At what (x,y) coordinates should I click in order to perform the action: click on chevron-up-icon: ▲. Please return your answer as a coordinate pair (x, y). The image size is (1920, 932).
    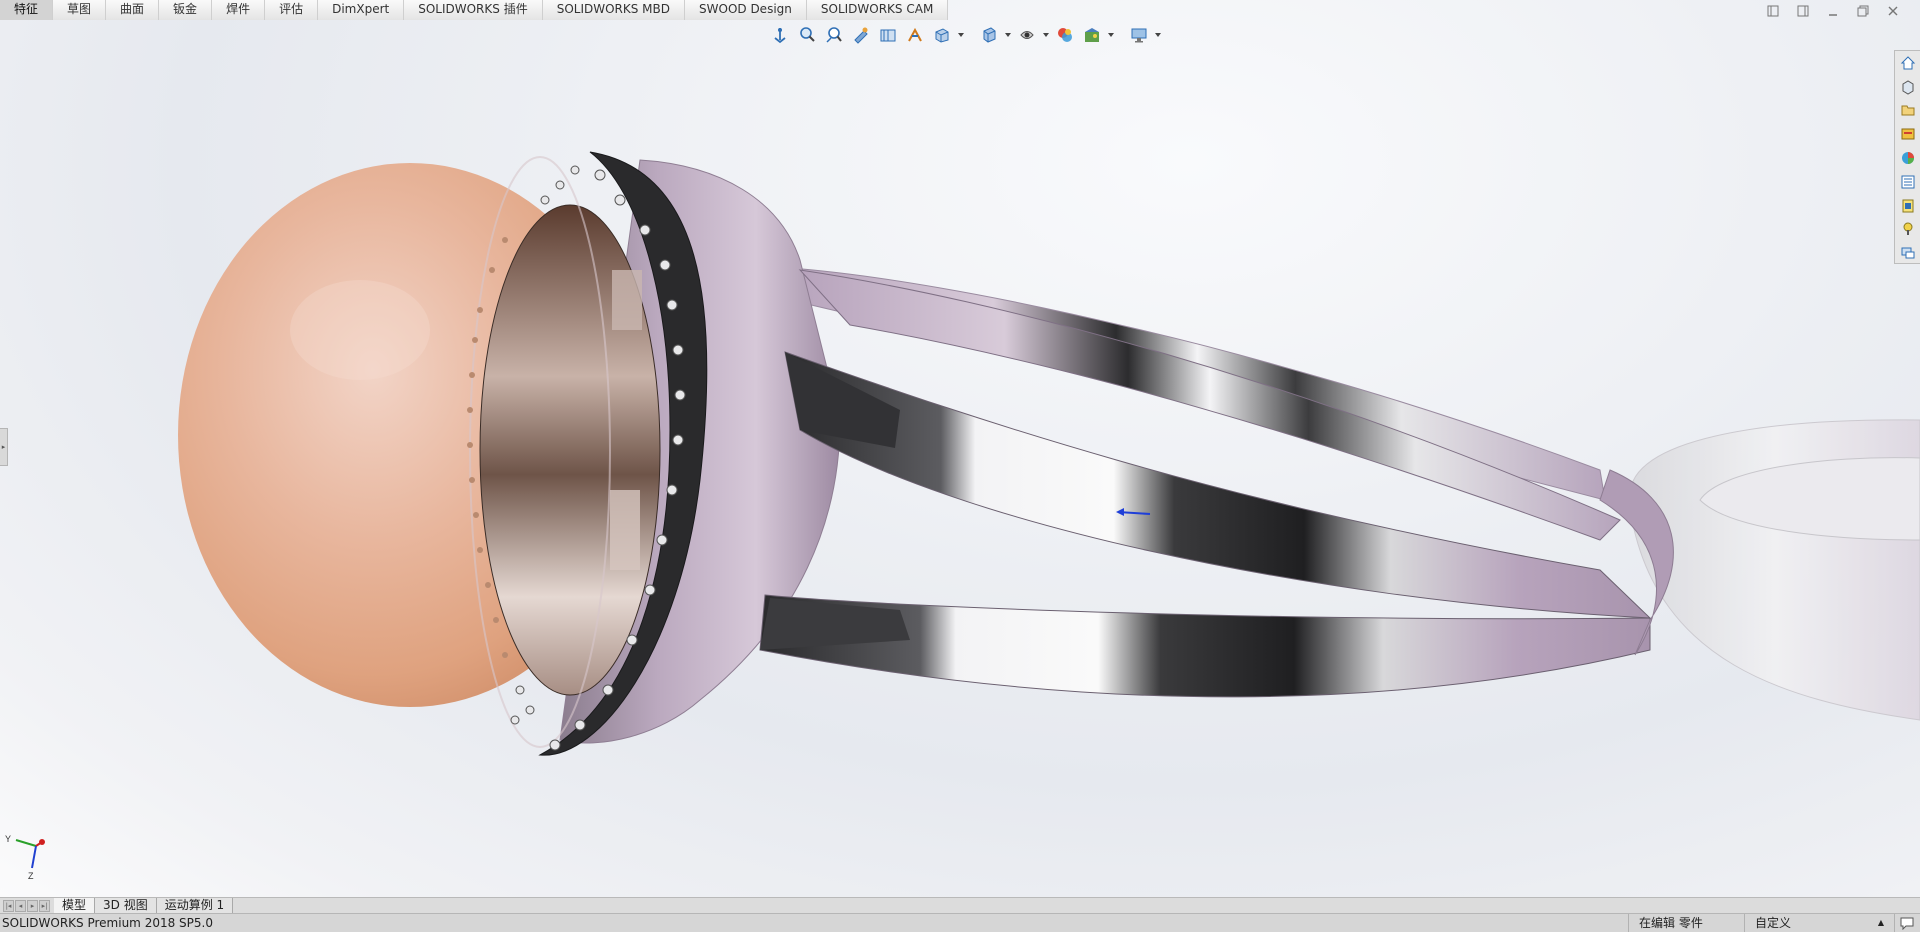
    Looking at the image, I should click on (1880, 922).